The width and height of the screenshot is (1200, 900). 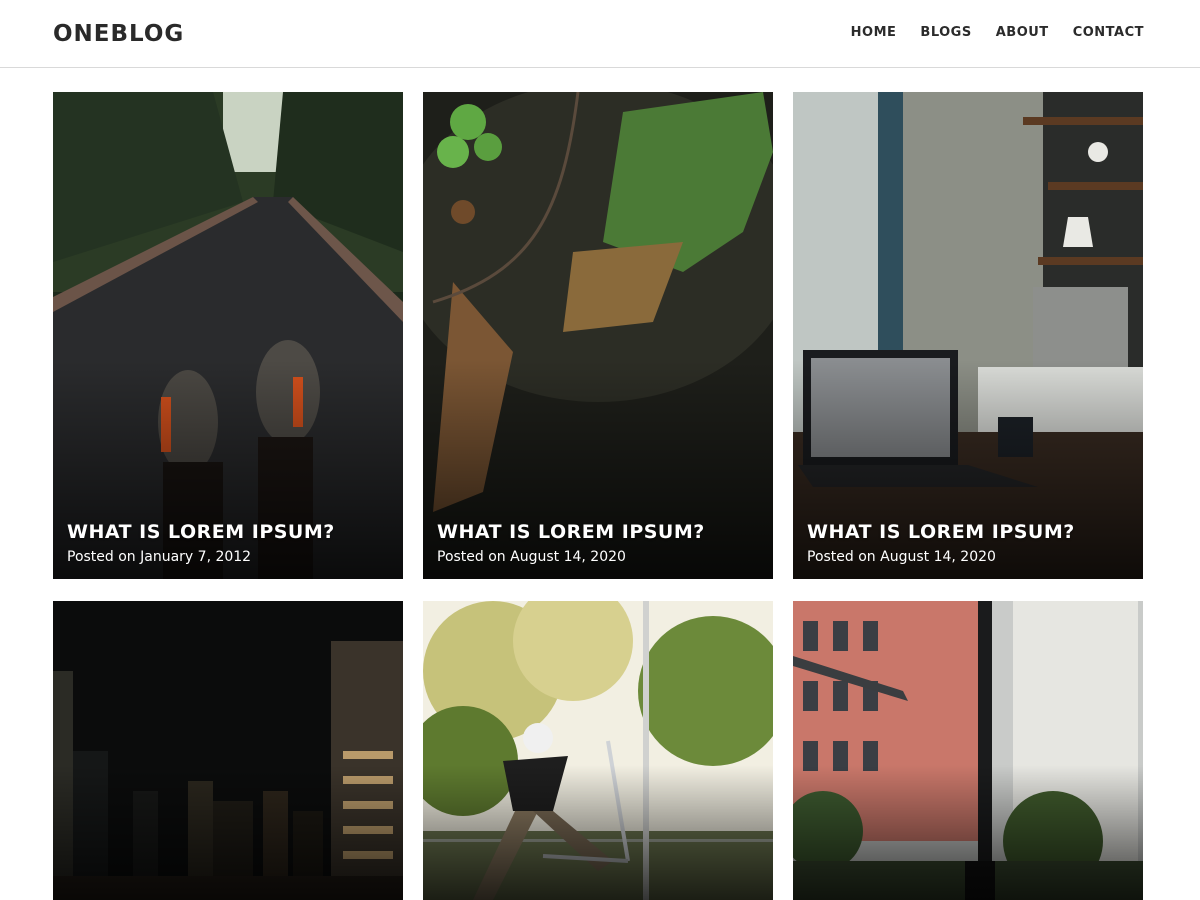 I want to click on site-logo: ONEBLOG, so click(x=118, y=34).